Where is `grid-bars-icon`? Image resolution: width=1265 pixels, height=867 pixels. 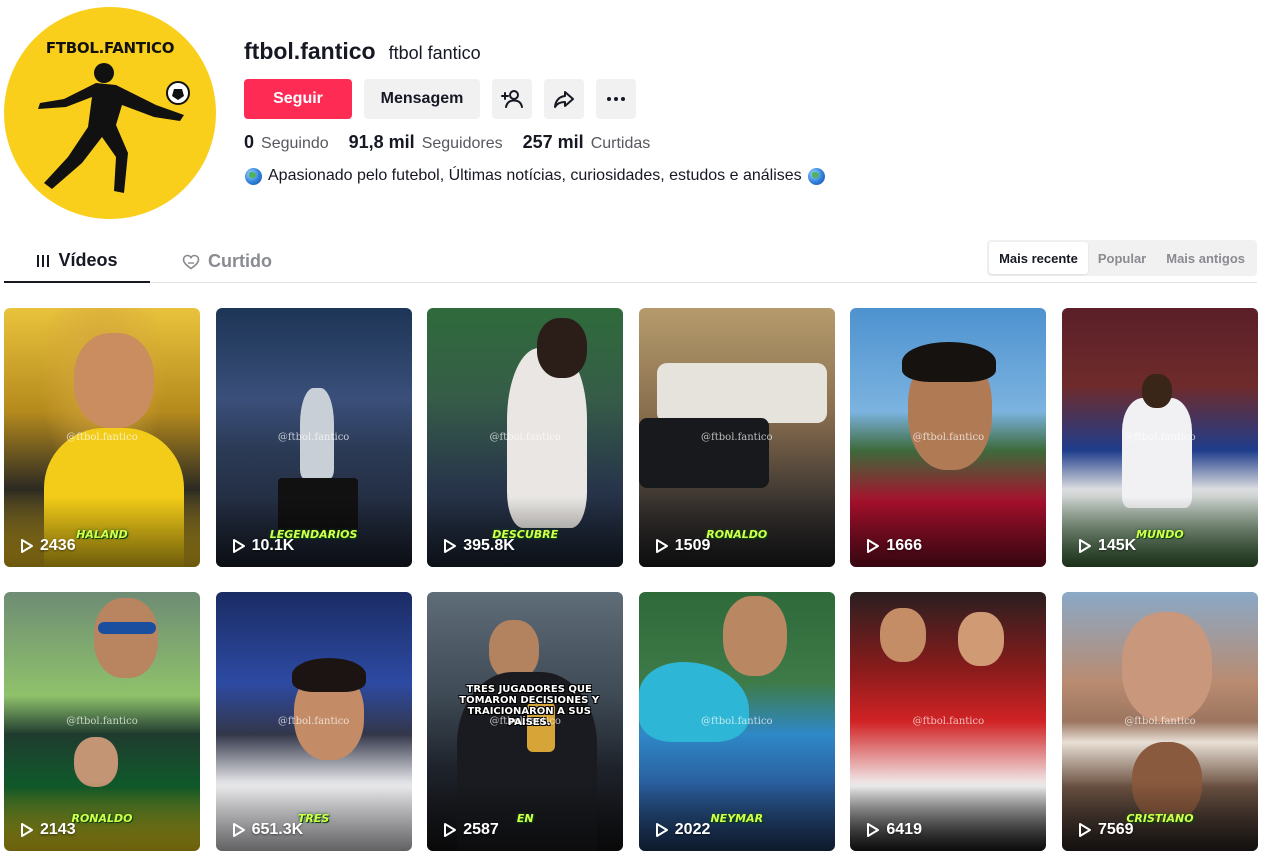
grid-bars-icon is located at coordinates (43, 260).